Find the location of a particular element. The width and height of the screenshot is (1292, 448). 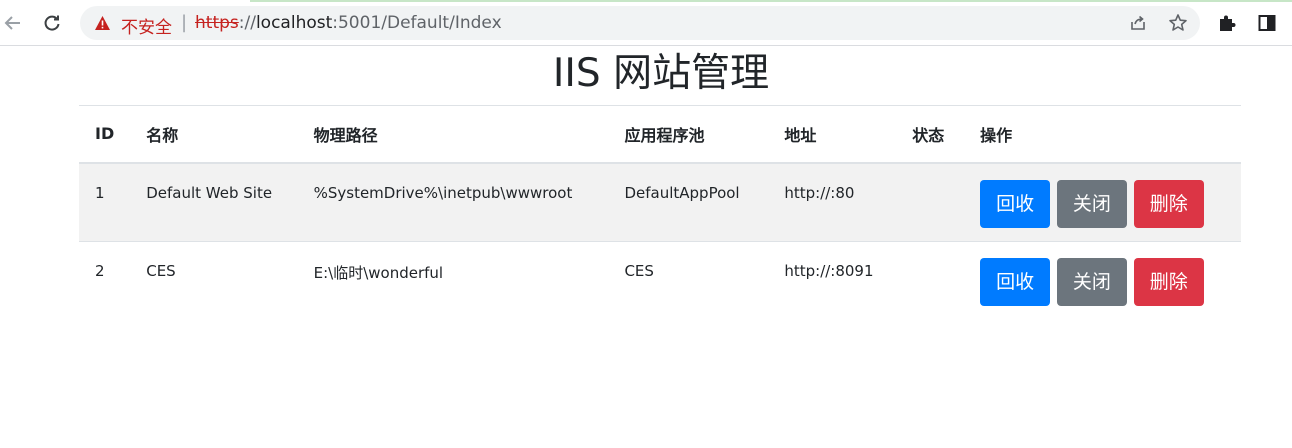

header-status: 状态 is located at coordinates (930, 134).